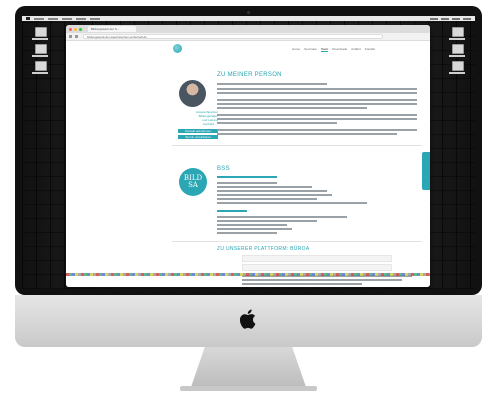 Image resolution: width=497 pixels, height=396 pixels. Describe the element at coordinates (356, 49) in the screenshot. I see `nav-item: Anfahrt` at that location.